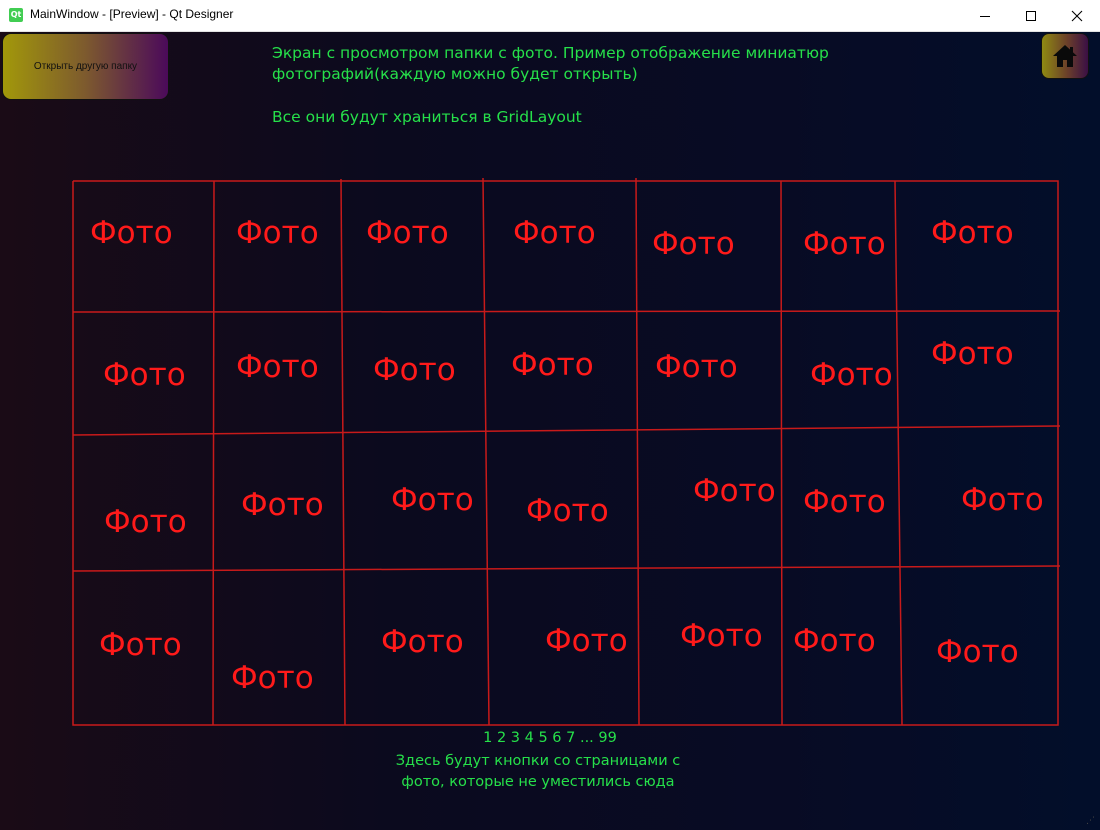  Describe the element at coordinates (538, 761) in the screenshot. I see `pagination-note-line-1: Здесь будут кнопки со страницами с` at that location.